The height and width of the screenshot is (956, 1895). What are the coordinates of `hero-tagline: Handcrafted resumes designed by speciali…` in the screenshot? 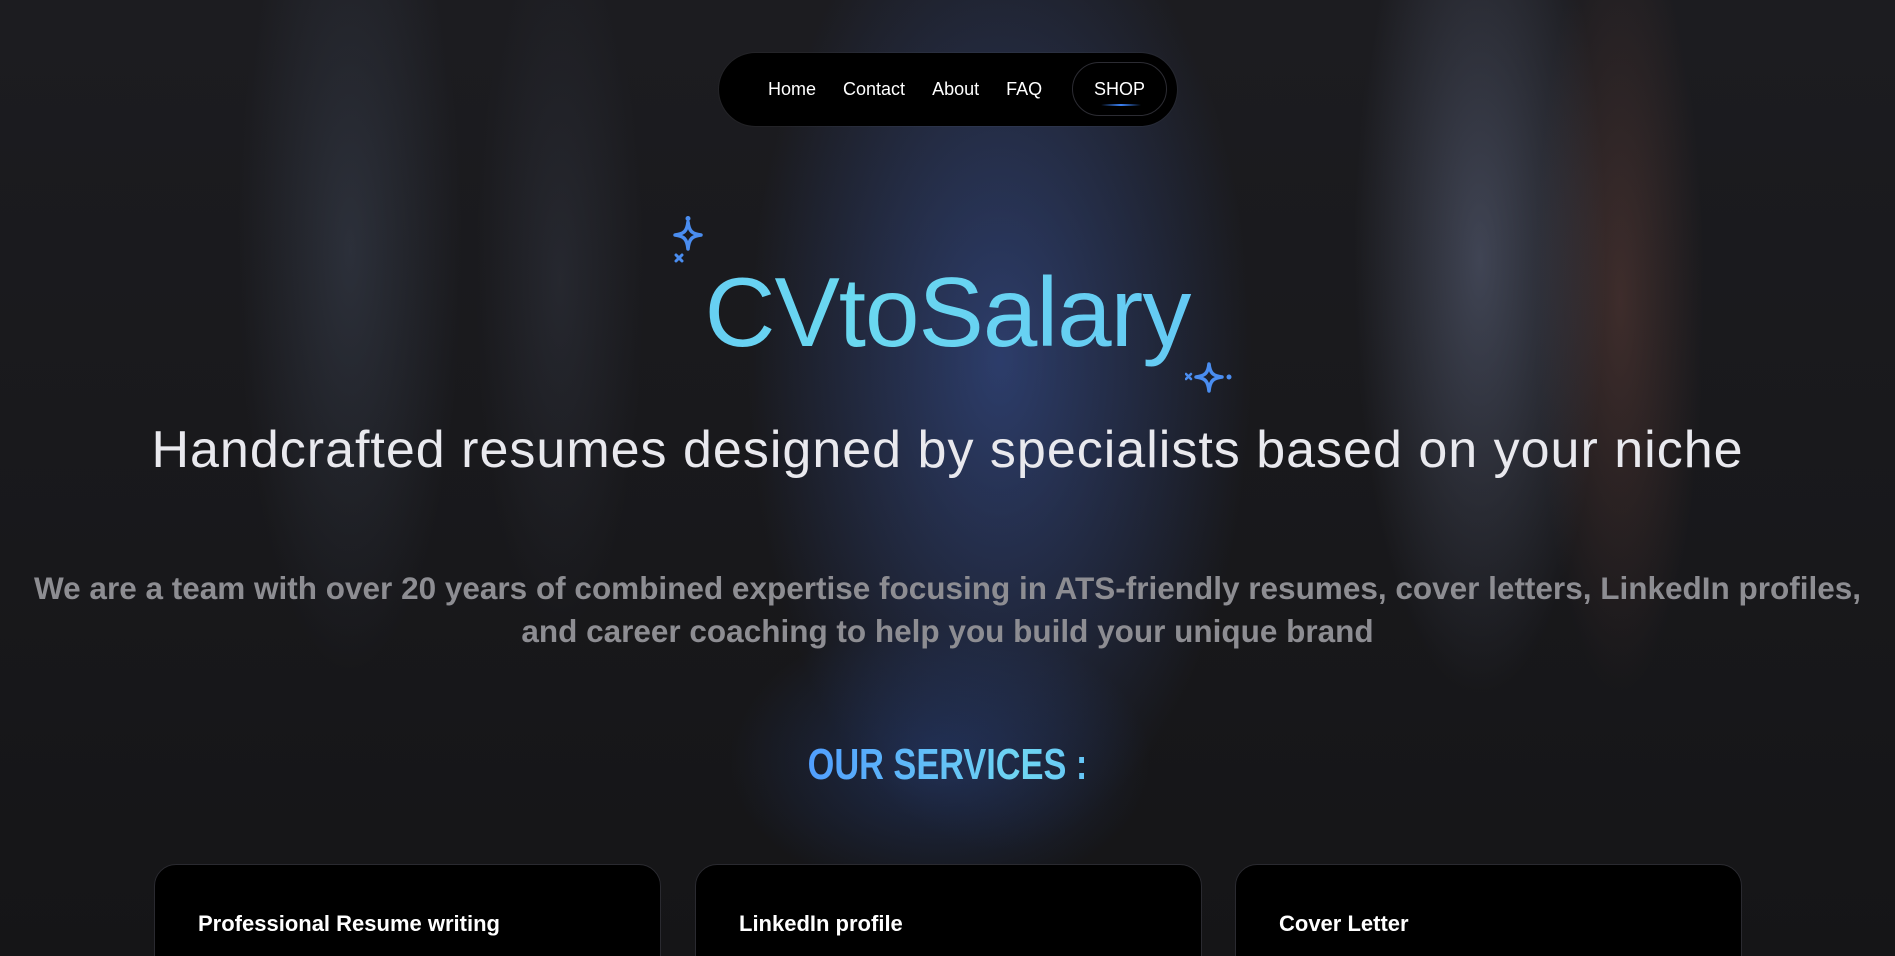 It's located at (947, 450).